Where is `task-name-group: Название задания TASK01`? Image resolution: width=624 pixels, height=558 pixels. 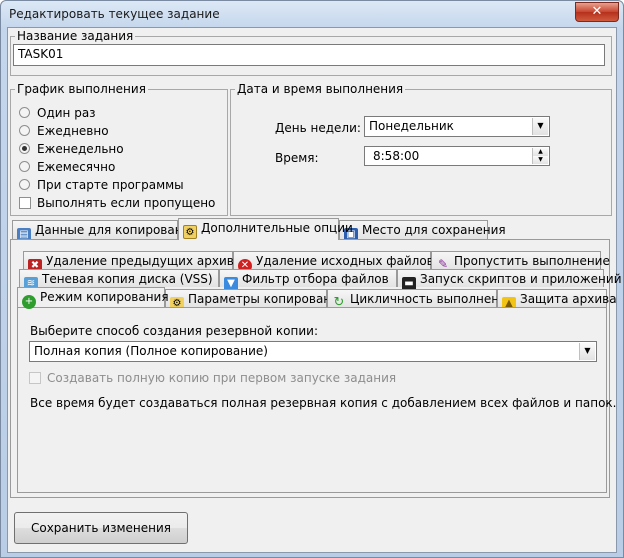 task-name-group: Название задания TASK01 is located at coordinates (311, 52).